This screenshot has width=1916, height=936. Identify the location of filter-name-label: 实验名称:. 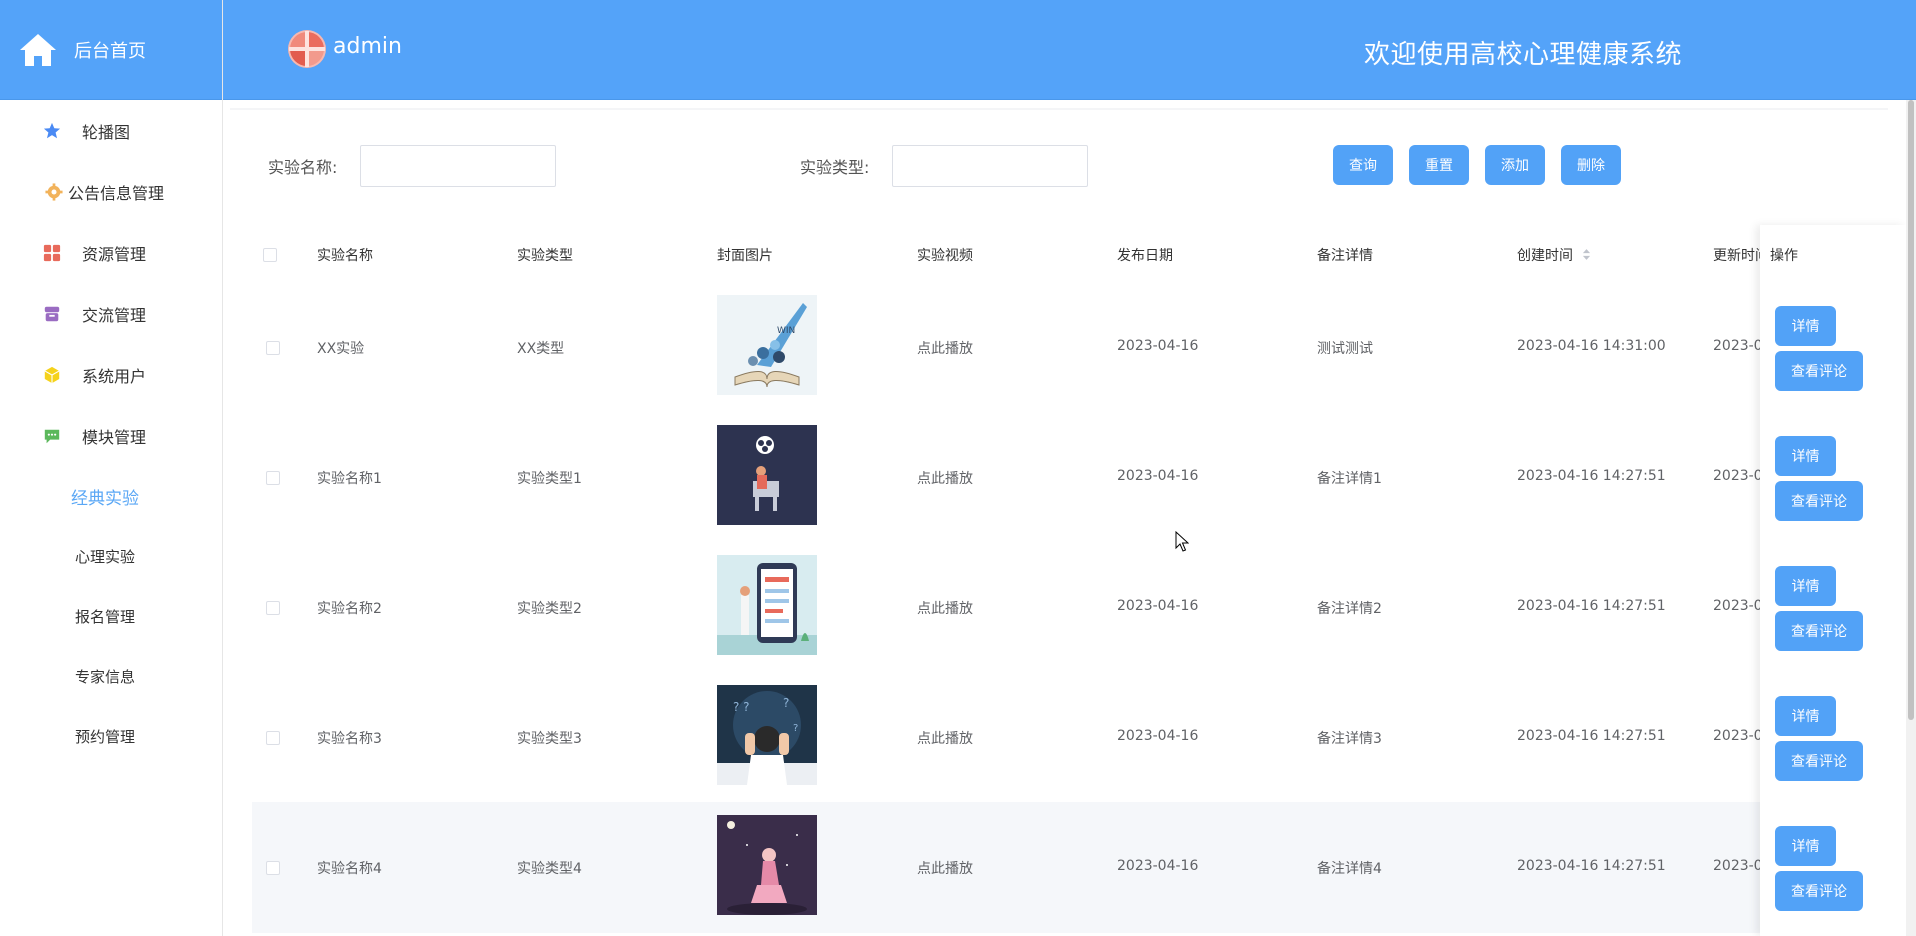
(303, 167).